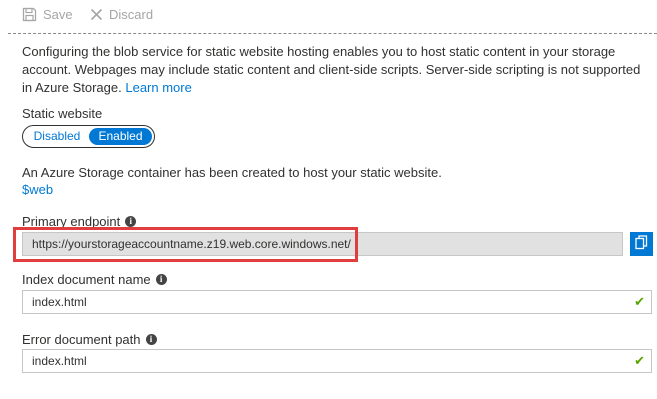 The image size is (657, 399). What do you see at coordinates (332, 33) in the screenshot?
I see `toolbar-divider` at bounding box center [332, 33].